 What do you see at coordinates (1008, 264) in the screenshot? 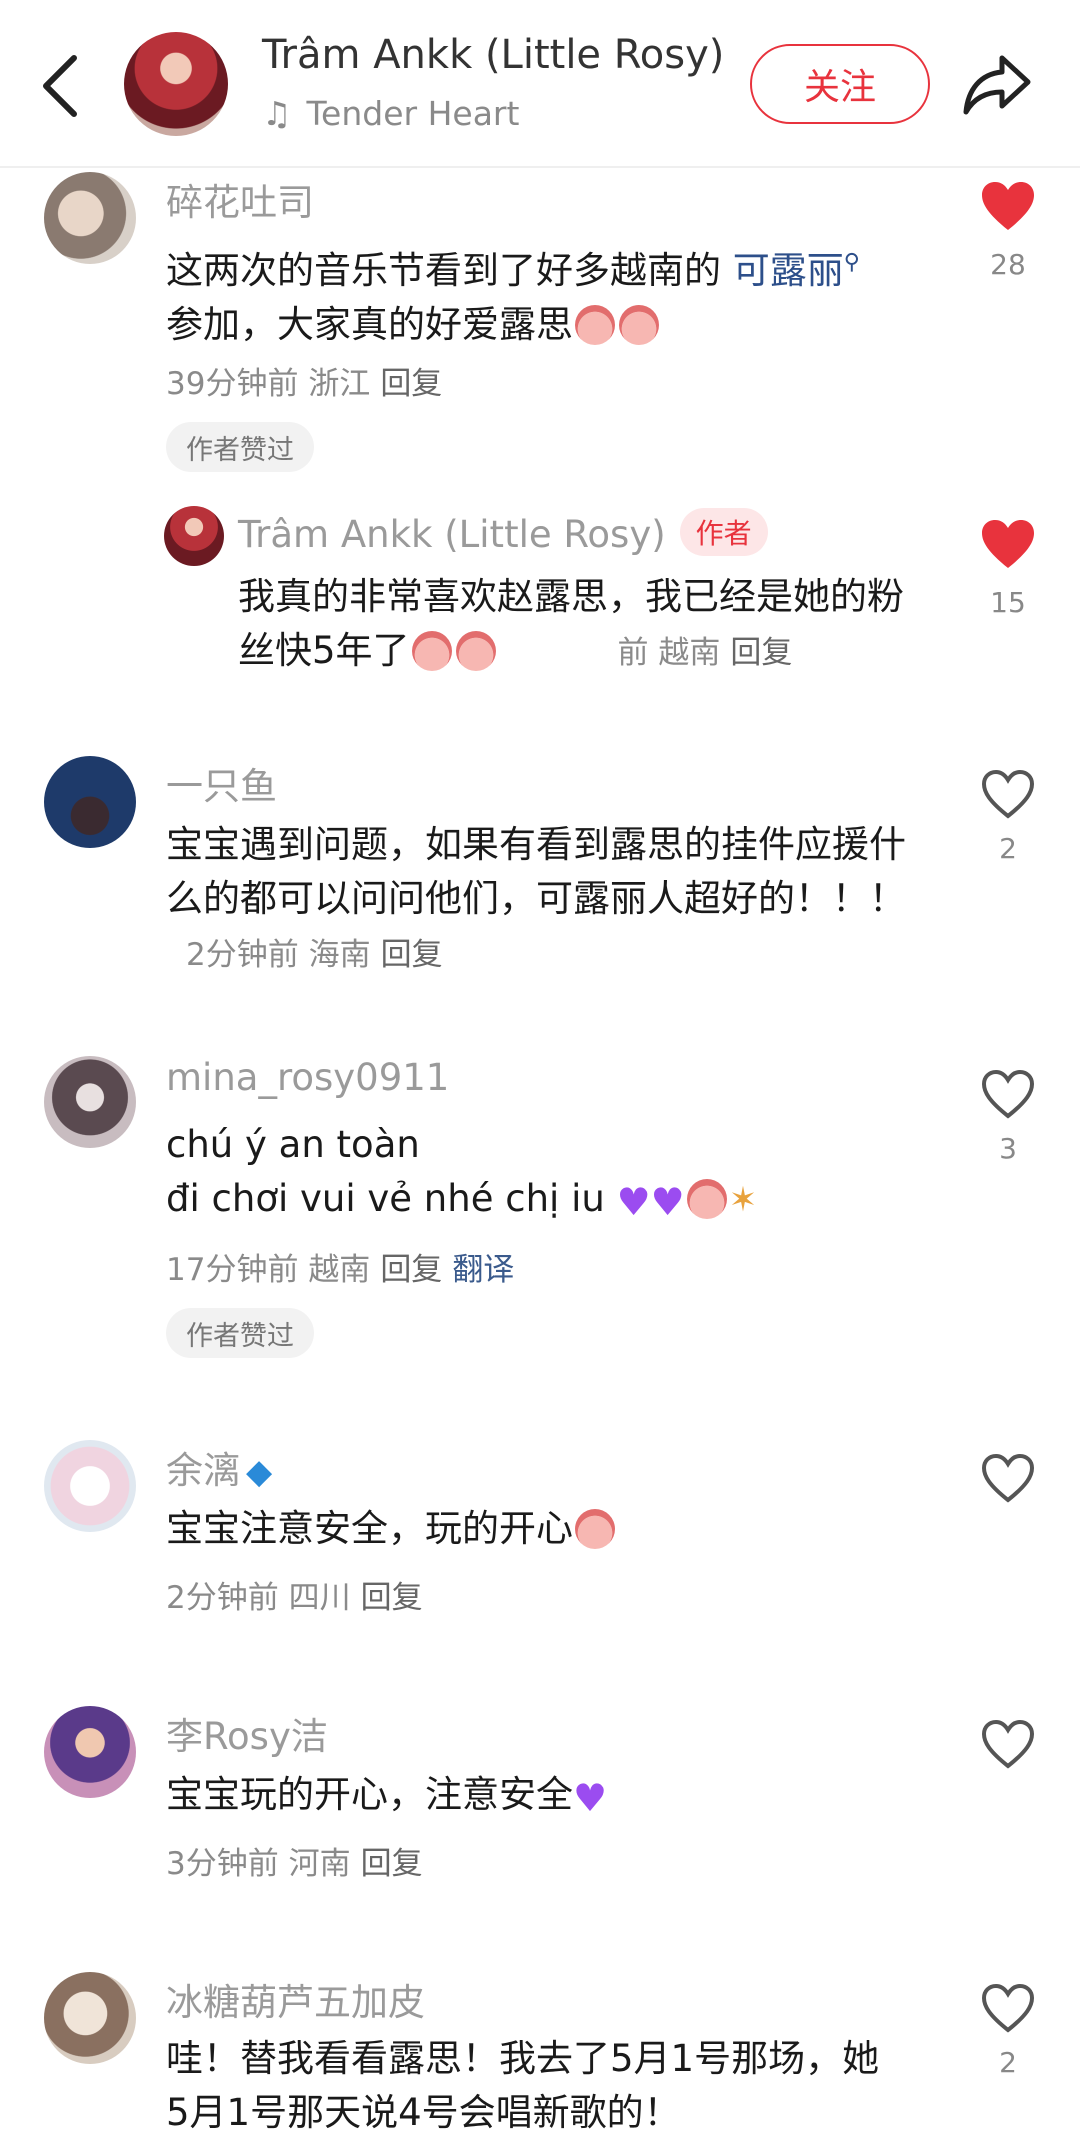
I see `like-count: 28` at bounding box center [1008, 264].